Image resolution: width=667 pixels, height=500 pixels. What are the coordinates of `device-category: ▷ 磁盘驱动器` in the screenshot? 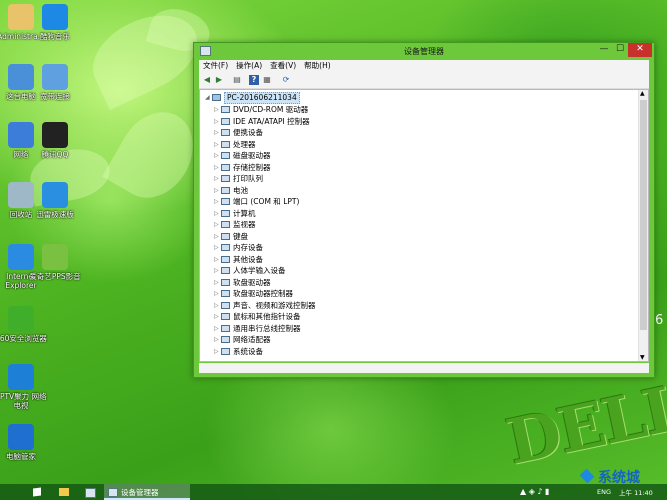 It's located at (415, 156).